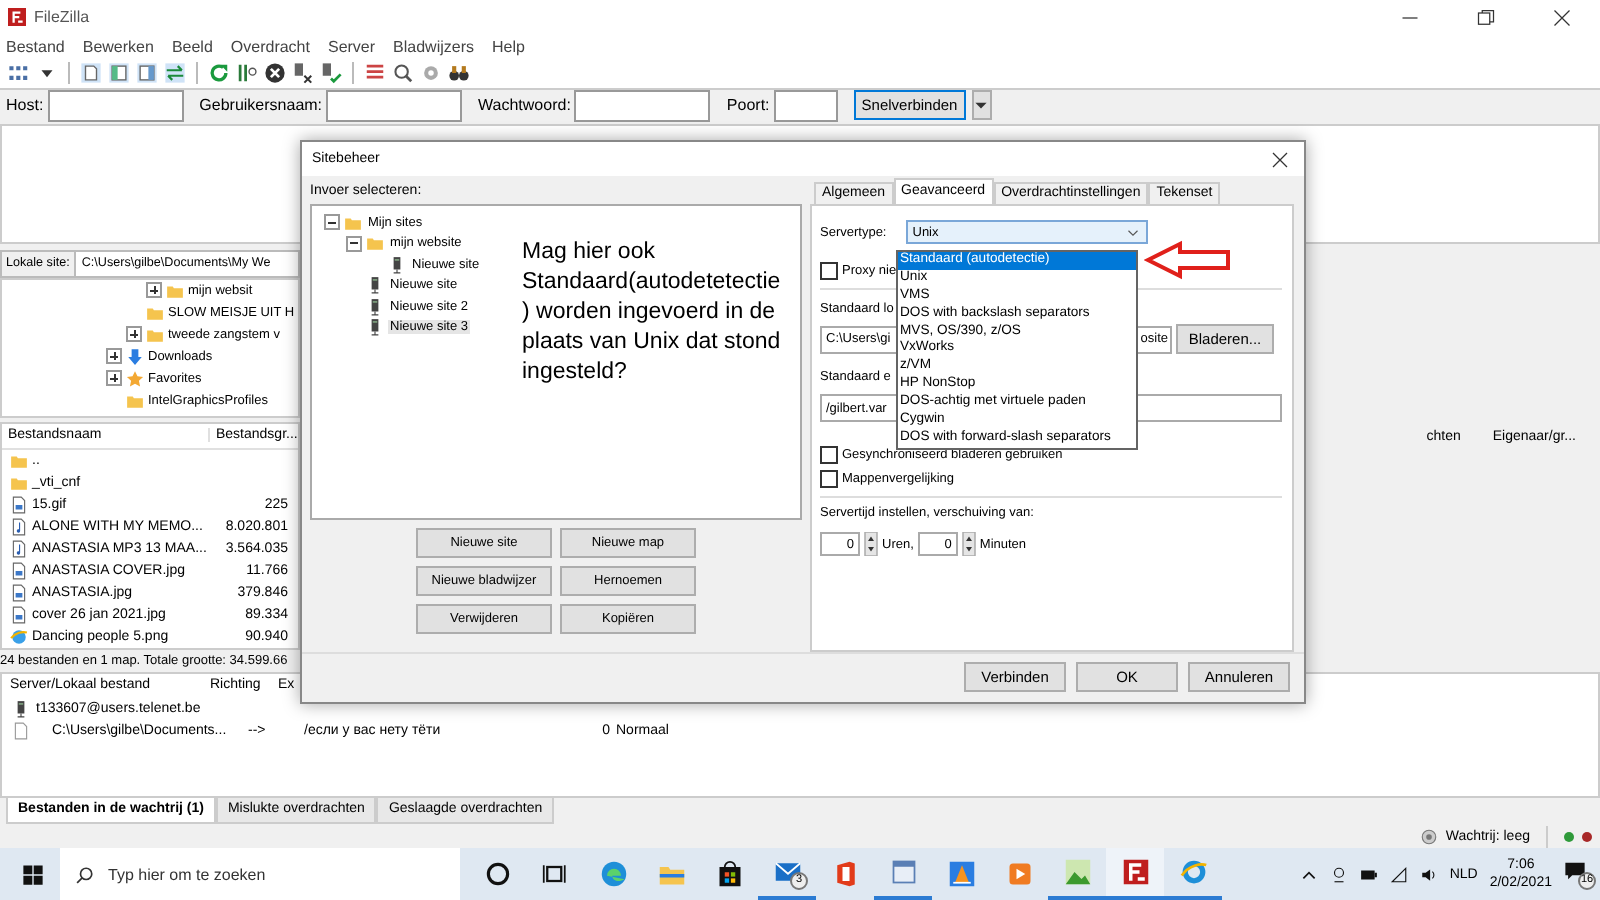 The width and height of the screenshot is (1600, 900). Describe the element at coordinates (261, 105) in the screenshot. I see `field-label: Gebruikersnaam:` at that location.